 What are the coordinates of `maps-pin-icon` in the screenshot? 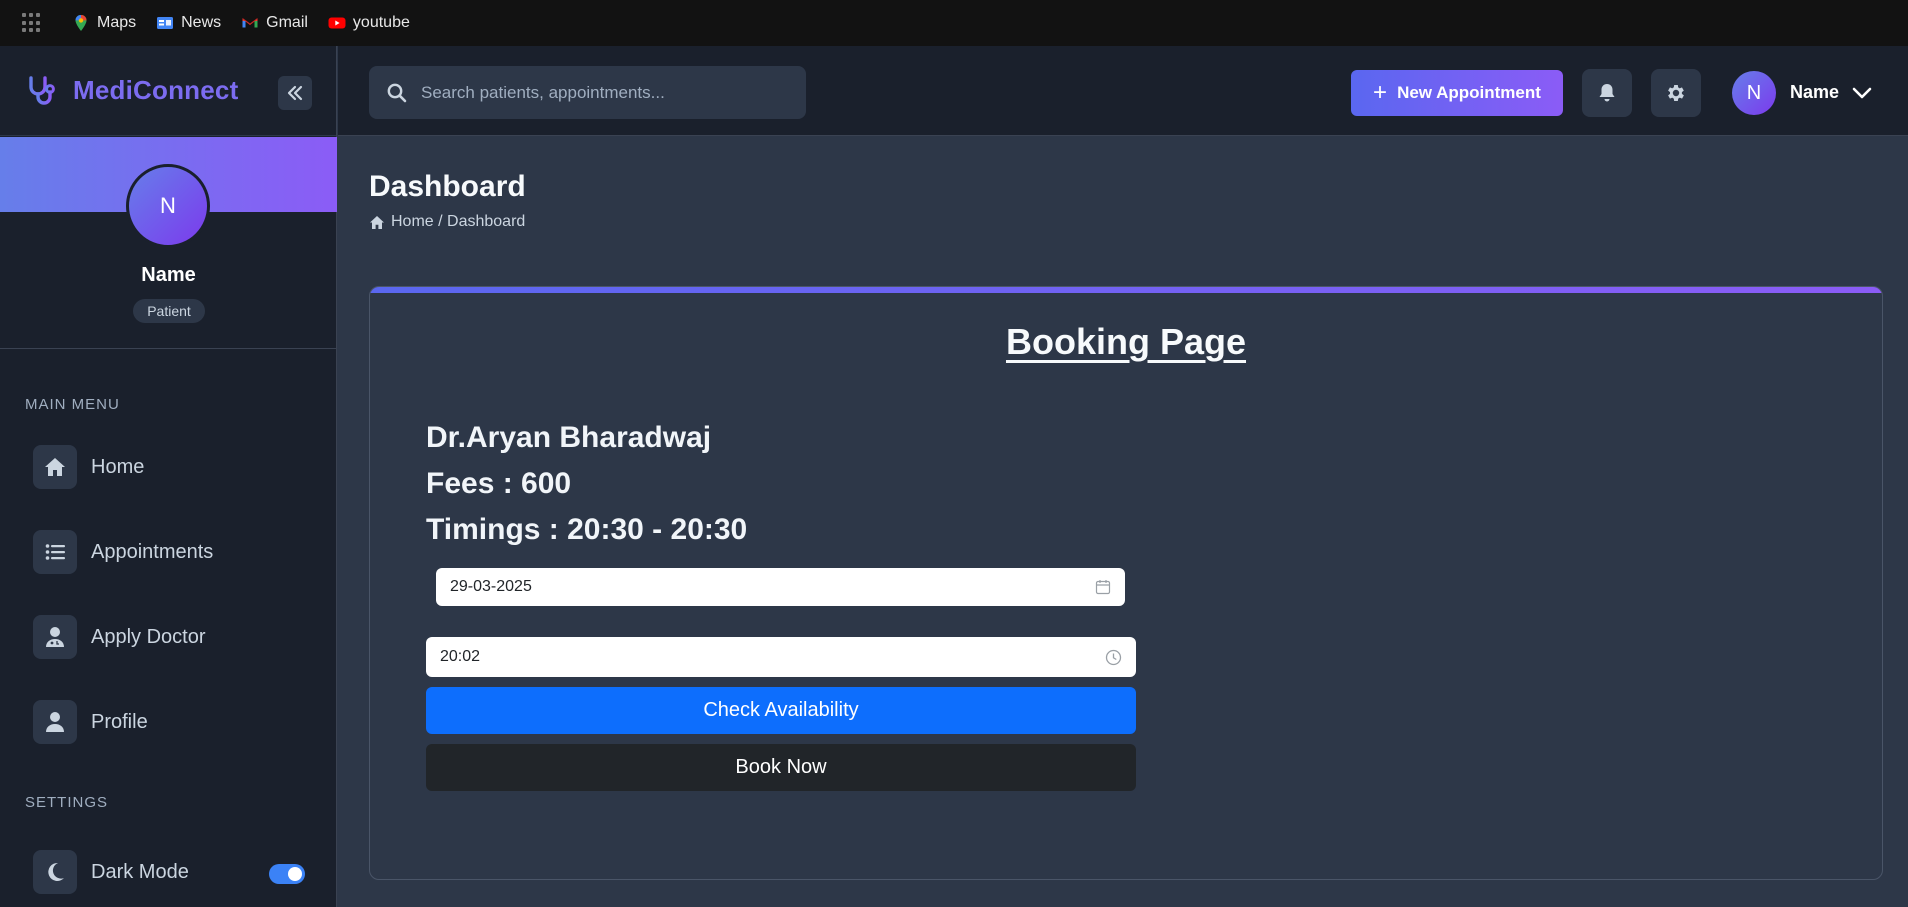 It's located at (81, 23).